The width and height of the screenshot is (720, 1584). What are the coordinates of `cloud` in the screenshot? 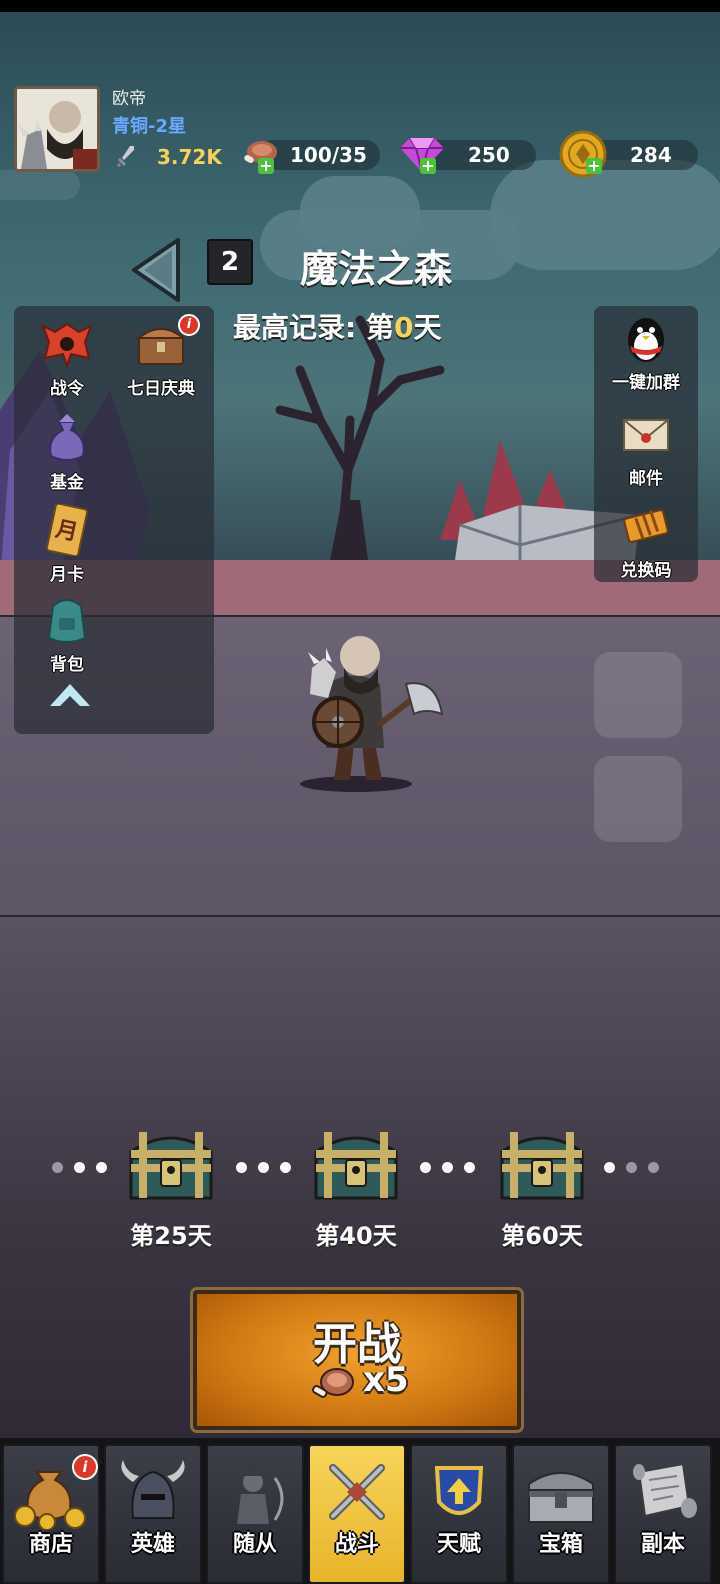 It's located at (40, 185).